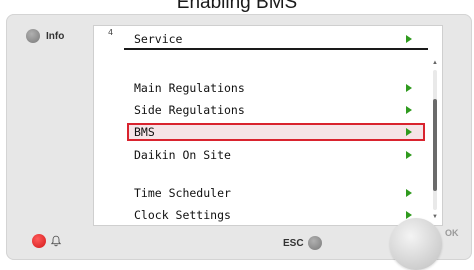  I want to click on menu-item-label: BMS, so click(144, 132).